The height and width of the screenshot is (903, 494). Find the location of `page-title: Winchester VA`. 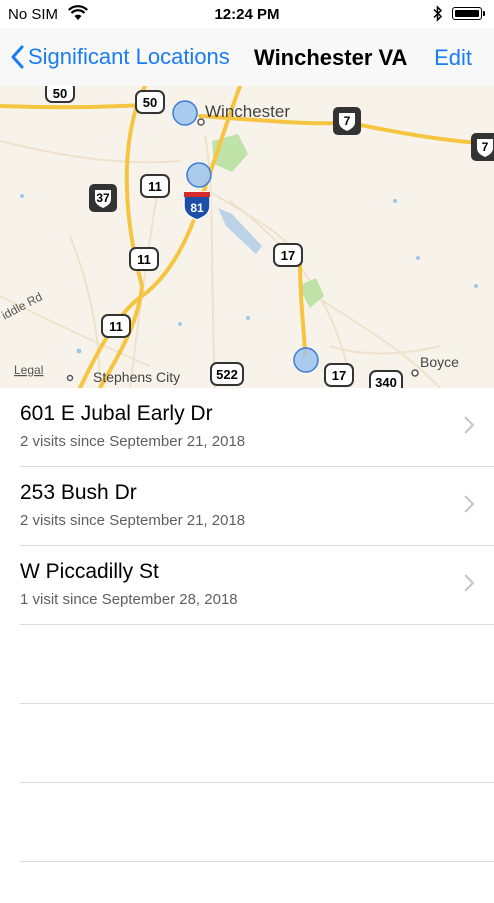

page-title: Winchester VA is located at coordinates (331, 57).